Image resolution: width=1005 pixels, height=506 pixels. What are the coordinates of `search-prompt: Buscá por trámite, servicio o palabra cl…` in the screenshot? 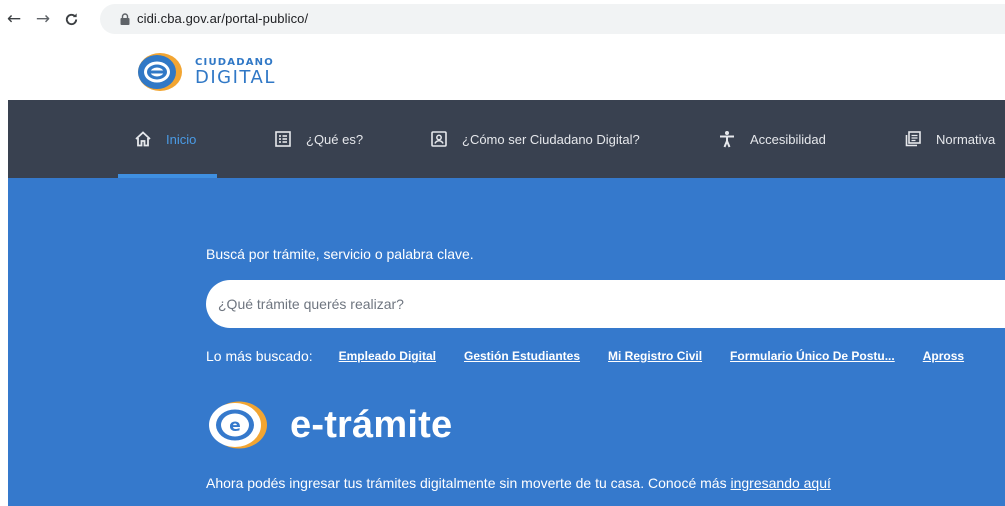 It's located at (340, 254).